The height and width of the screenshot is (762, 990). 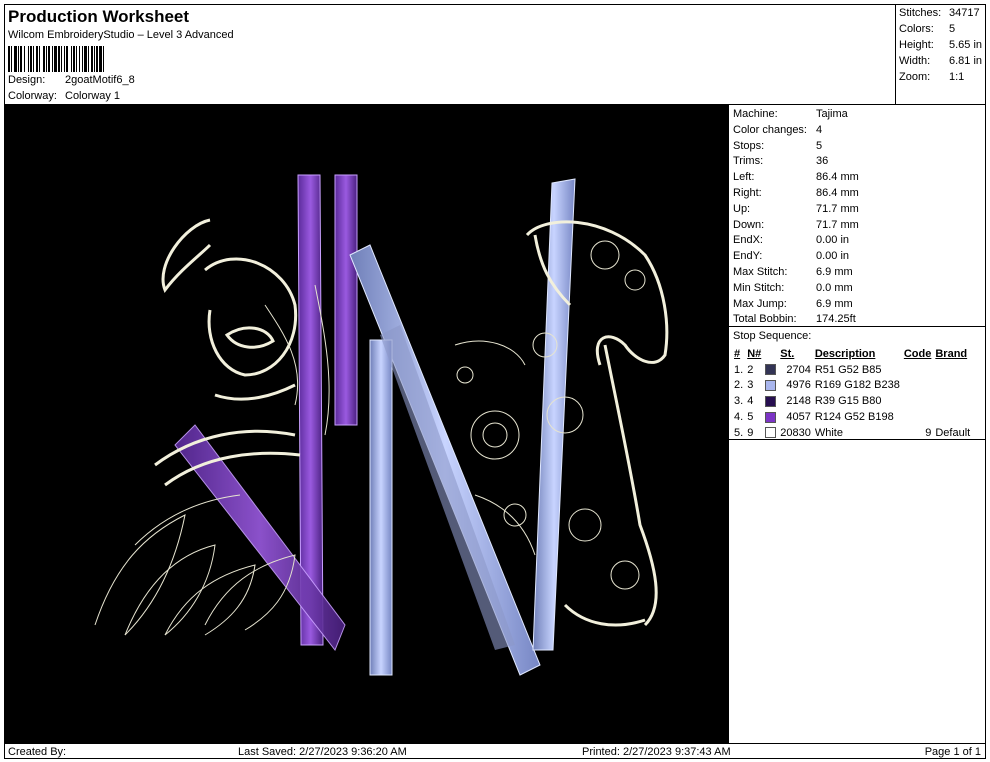 What do you see at coordinates (951, 353) in the screenshot?
I see `col-brand: Brand` at bounding box center [951, 353].